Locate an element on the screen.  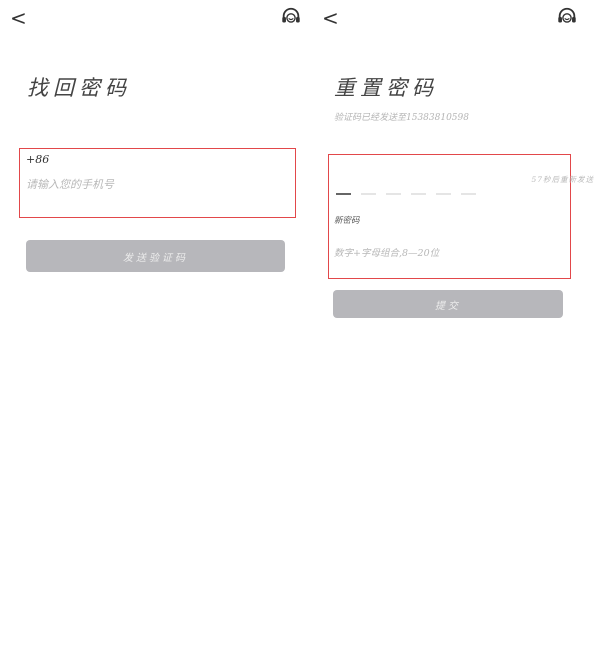
code-sent-notice: 验证码已经发送至15383810598 is located at coordinates (401, 118).